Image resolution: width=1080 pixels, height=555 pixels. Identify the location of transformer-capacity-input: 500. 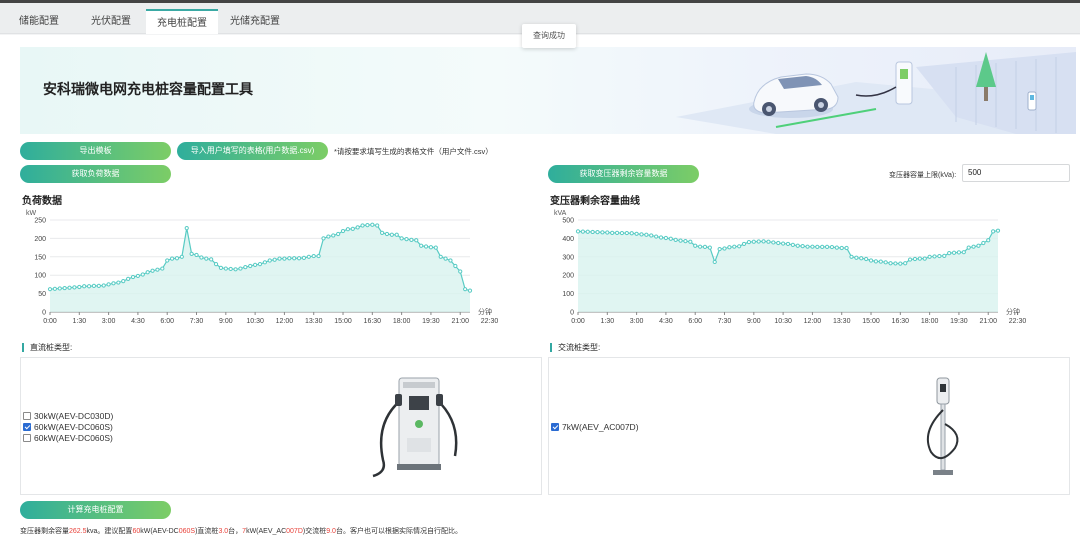
(1016, 173).